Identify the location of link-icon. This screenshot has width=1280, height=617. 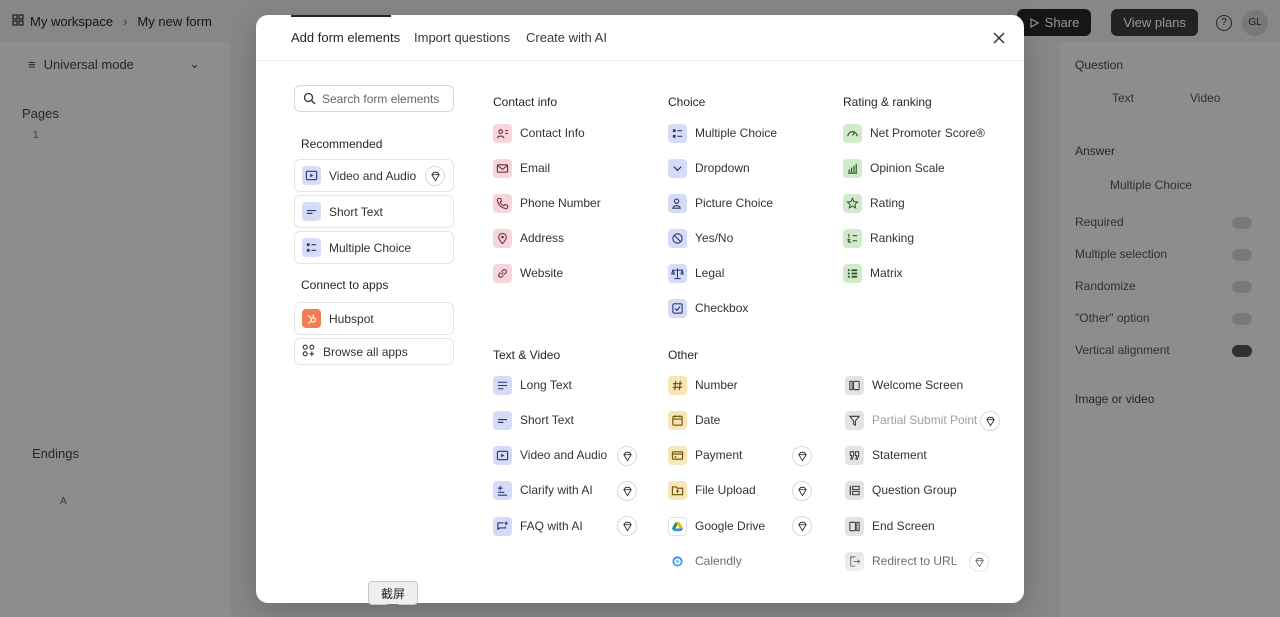
(502, 273).